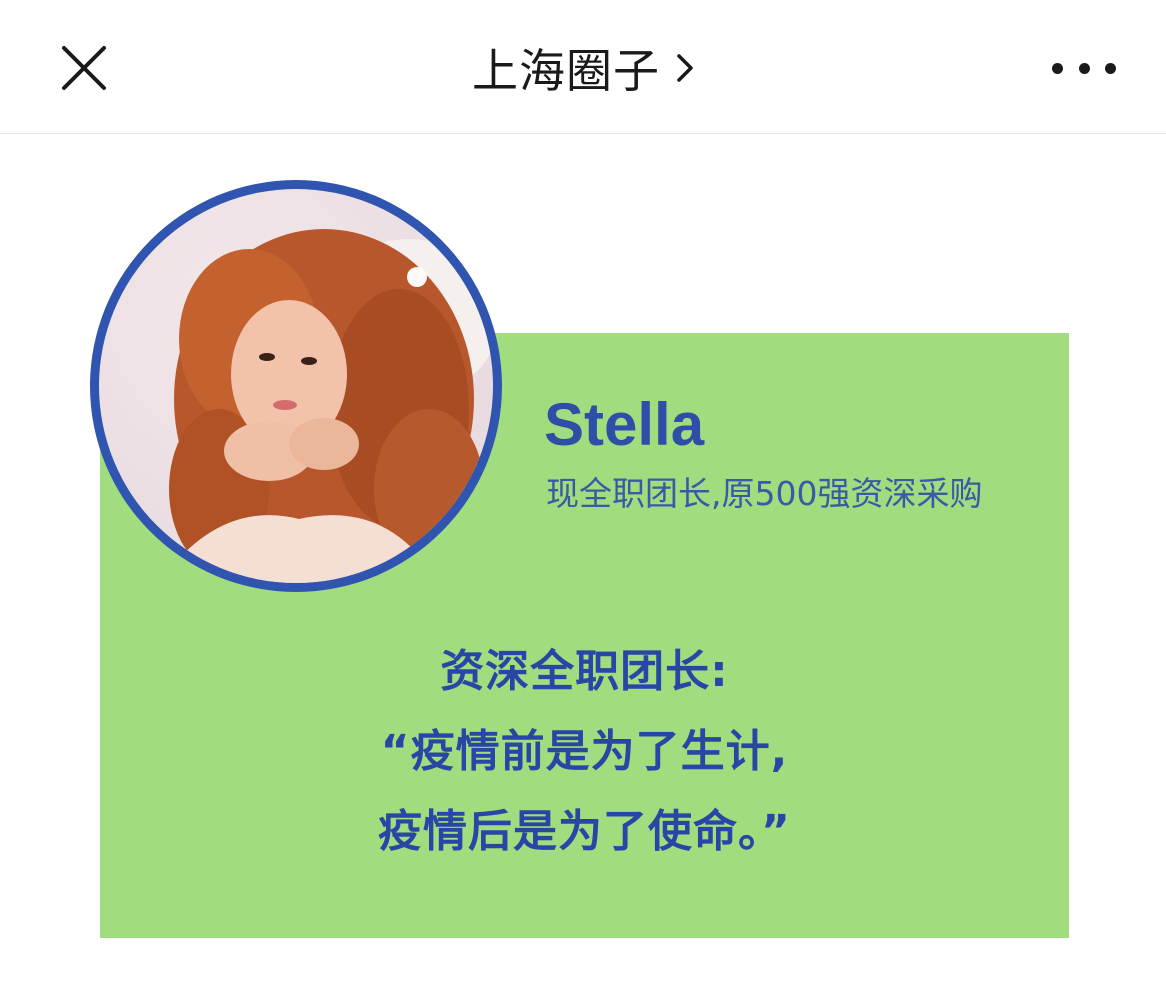 The width and height of the screenshot is (1166, 987). Describe the element at coordinates (566, 71) in the screenshot. I see `page-title: 上海圈子` at that location.